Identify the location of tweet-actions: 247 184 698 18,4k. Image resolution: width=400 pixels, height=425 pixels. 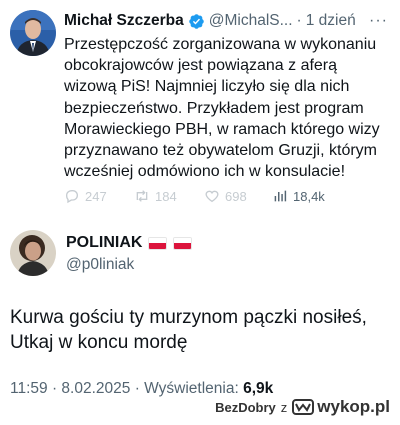
(227, 196).